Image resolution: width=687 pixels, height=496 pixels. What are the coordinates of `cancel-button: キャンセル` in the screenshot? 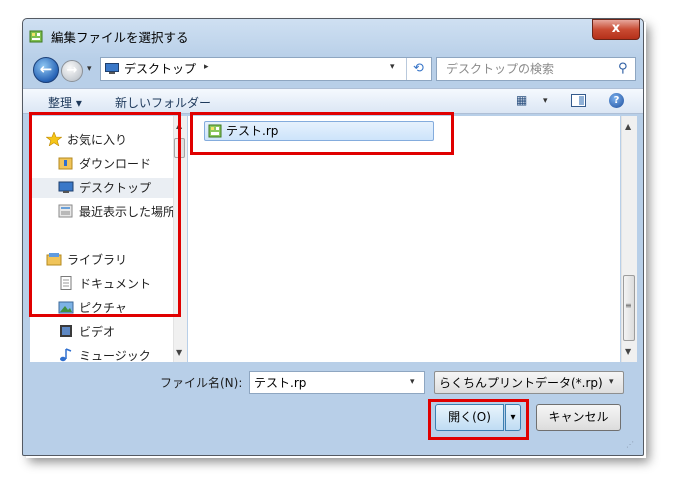 It's located at (578, 417).